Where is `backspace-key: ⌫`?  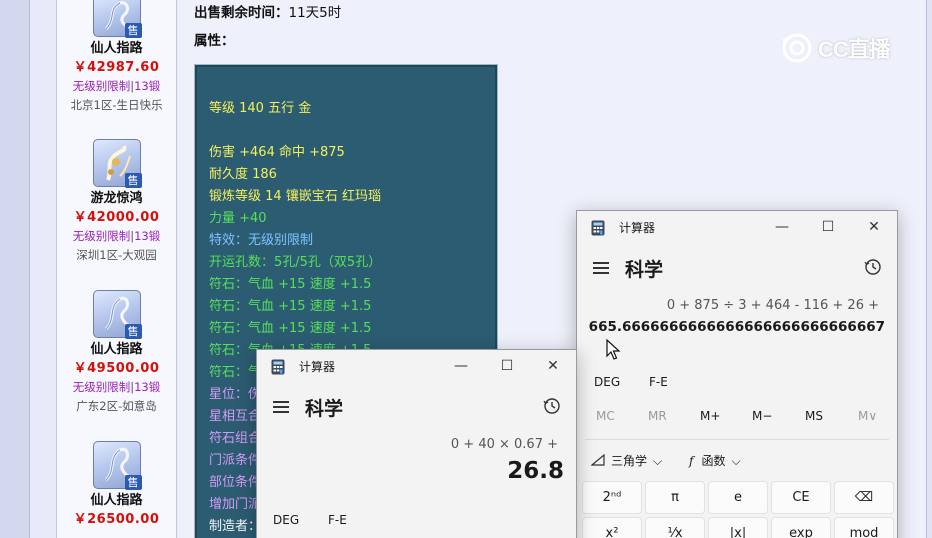
backspace-key: ⌫ is located at coordinates (864, 497).